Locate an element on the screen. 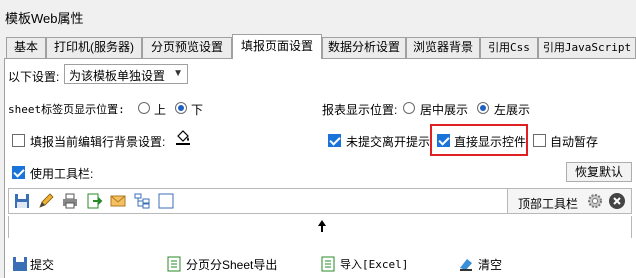  submit-icon is located at coordinates (20, 264).